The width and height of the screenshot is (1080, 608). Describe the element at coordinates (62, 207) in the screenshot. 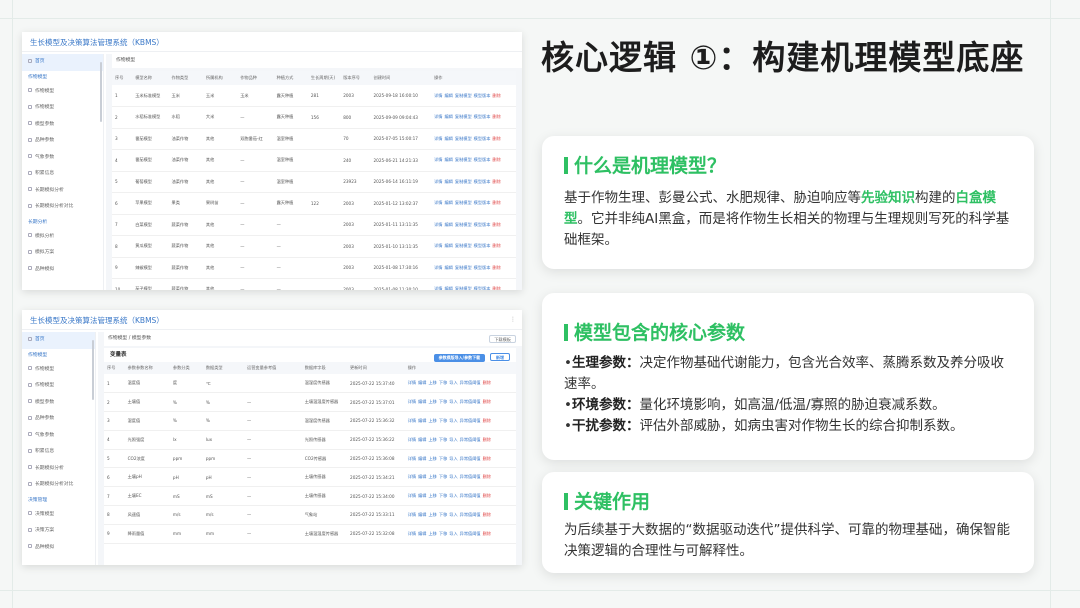

I see `sidebar-item: 长期模拟分析对比` at that location.